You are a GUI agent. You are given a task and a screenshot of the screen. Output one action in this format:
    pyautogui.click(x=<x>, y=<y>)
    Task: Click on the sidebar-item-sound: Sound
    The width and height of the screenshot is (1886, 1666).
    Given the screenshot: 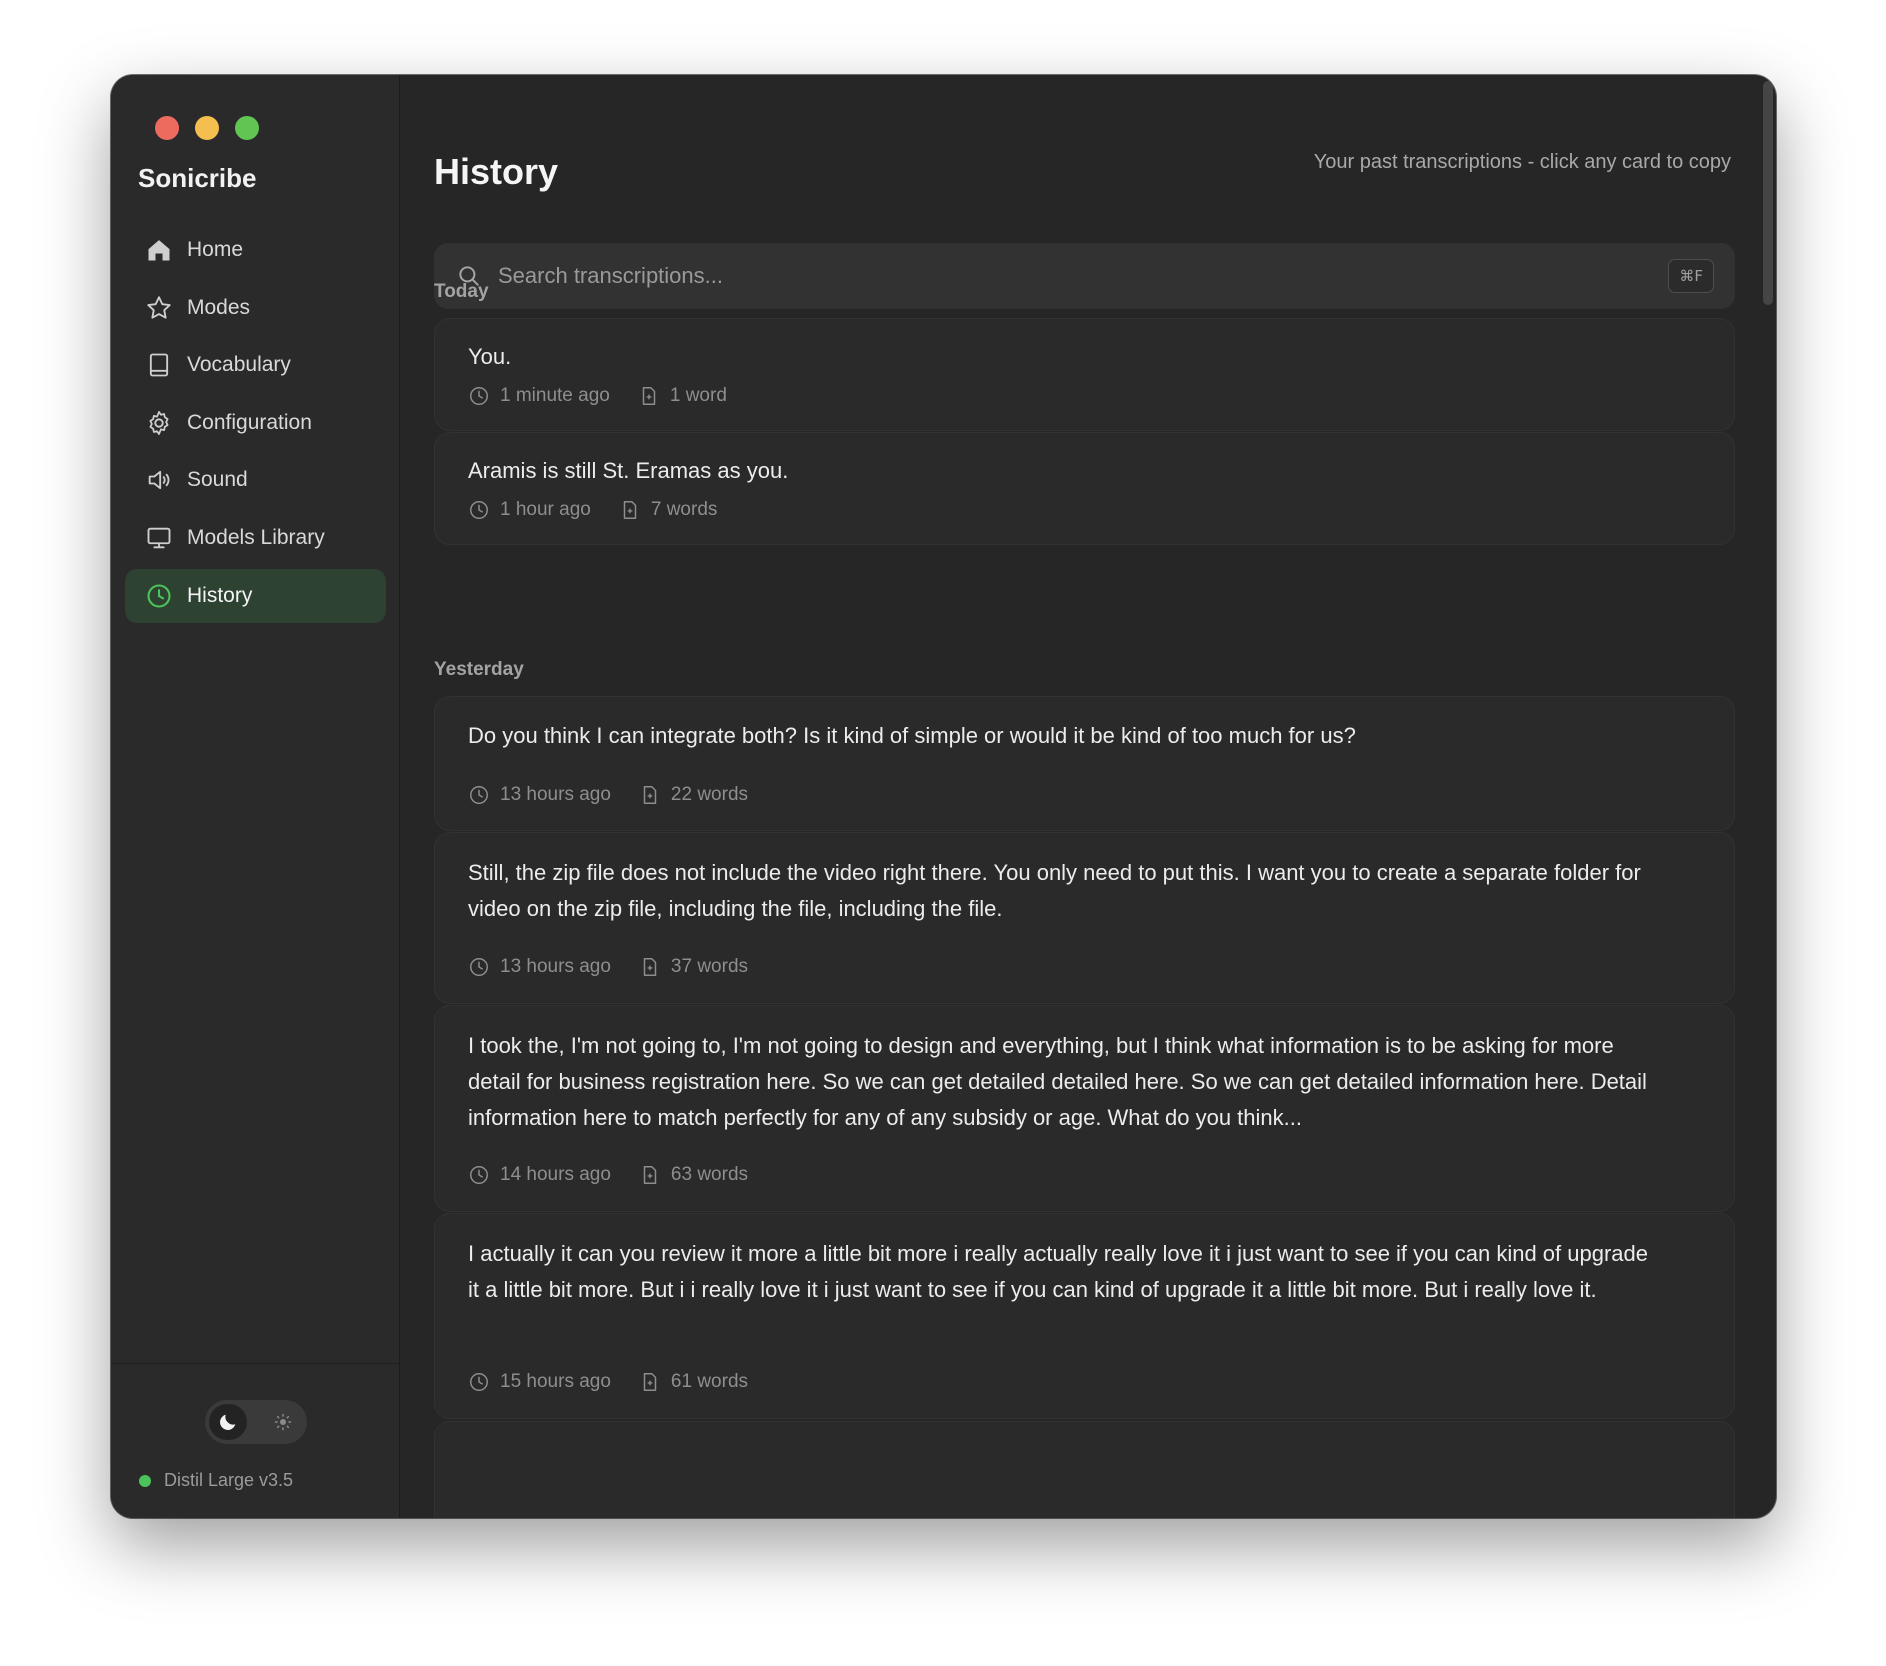 What is the action you would take?
    pyautogui.click(x=255, y=480)
    